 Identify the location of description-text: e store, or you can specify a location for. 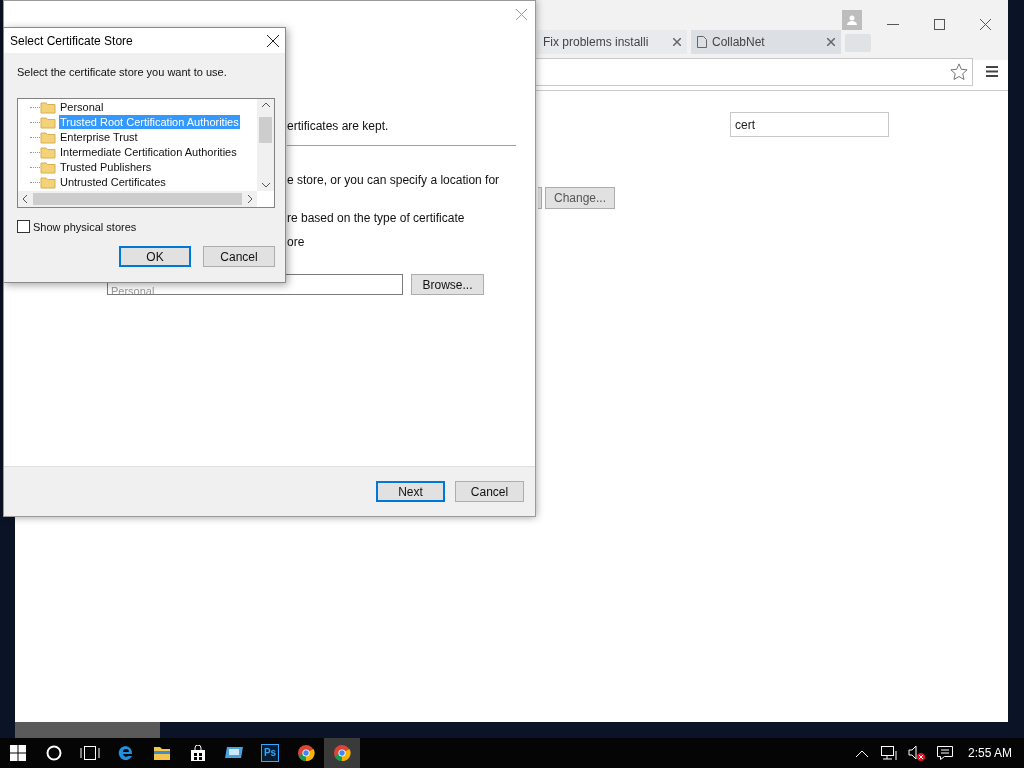
(393, 180).